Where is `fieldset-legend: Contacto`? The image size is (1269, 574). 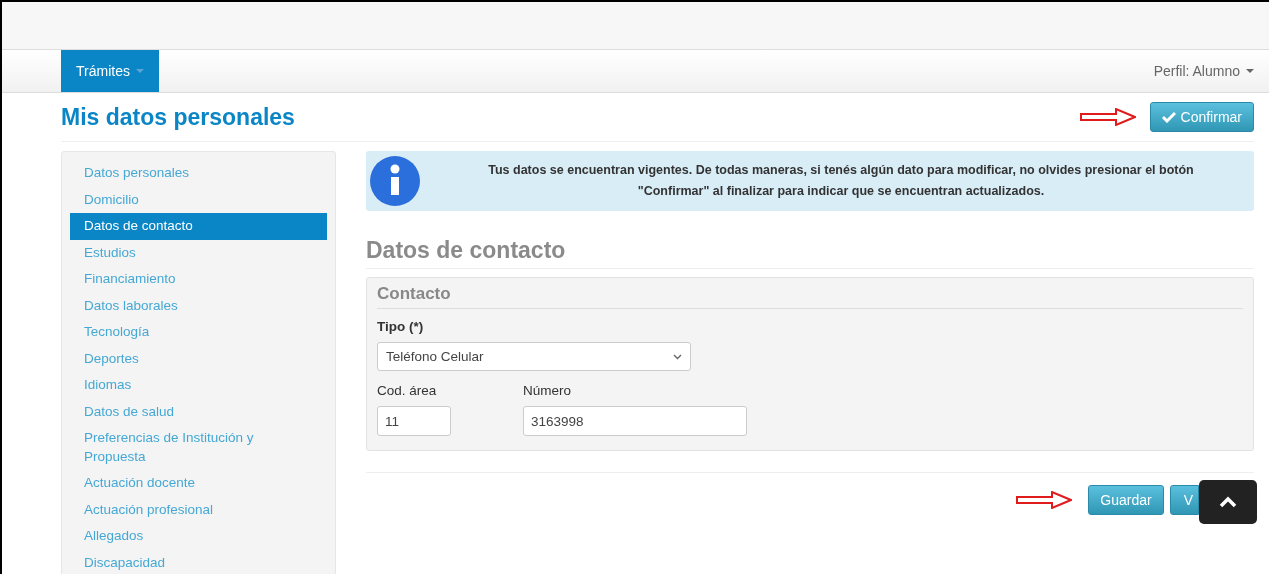
fieldset-legend: Contacto is located at coordinates (810, 296).